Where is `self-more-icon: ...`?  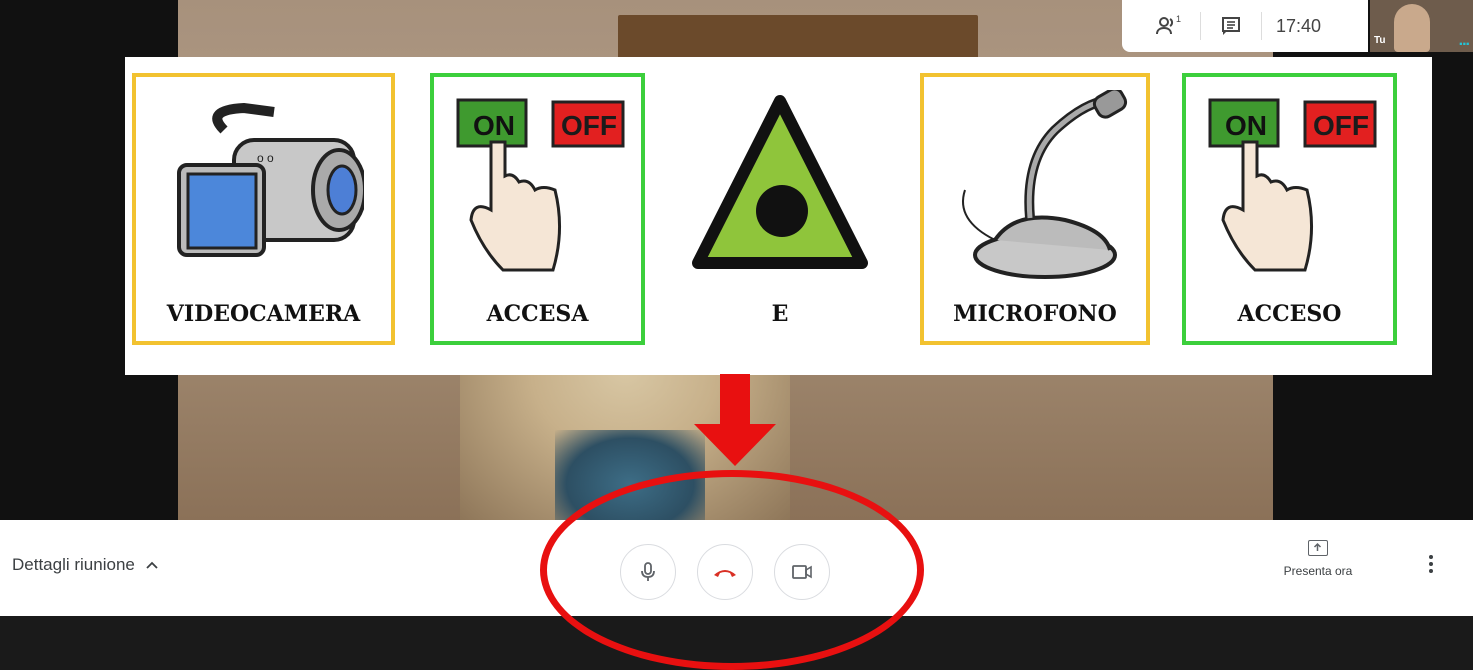 self-more-icon: ... is located at coordinates (1464, 41).